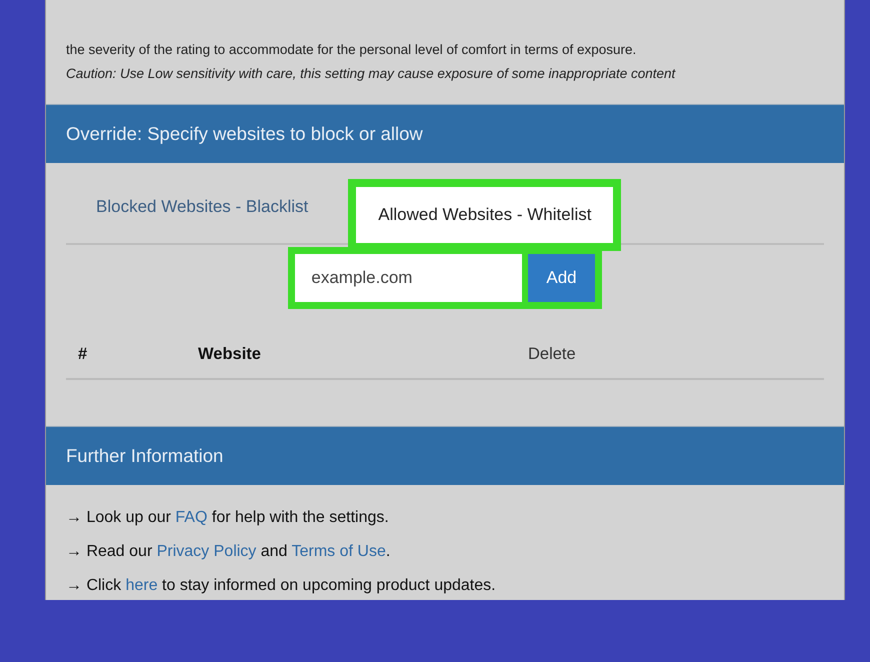  I want to click on intro-text: the severity of the rating to accommodate for the personal level of comfort in terms of exposure., so click(352, 50).